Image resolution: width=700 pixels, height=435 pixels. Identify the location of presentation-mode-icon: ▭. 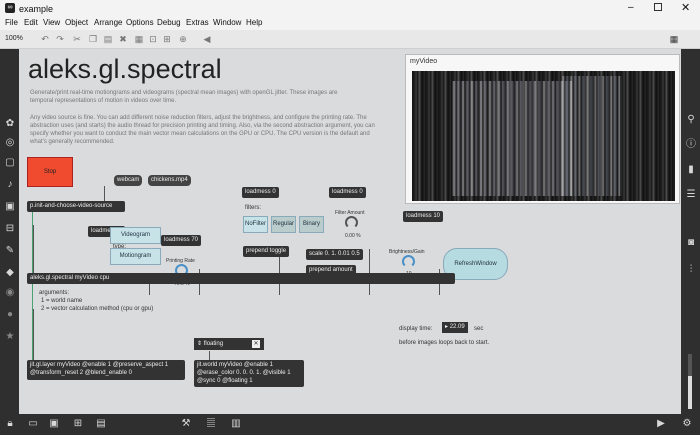
(33, 424).